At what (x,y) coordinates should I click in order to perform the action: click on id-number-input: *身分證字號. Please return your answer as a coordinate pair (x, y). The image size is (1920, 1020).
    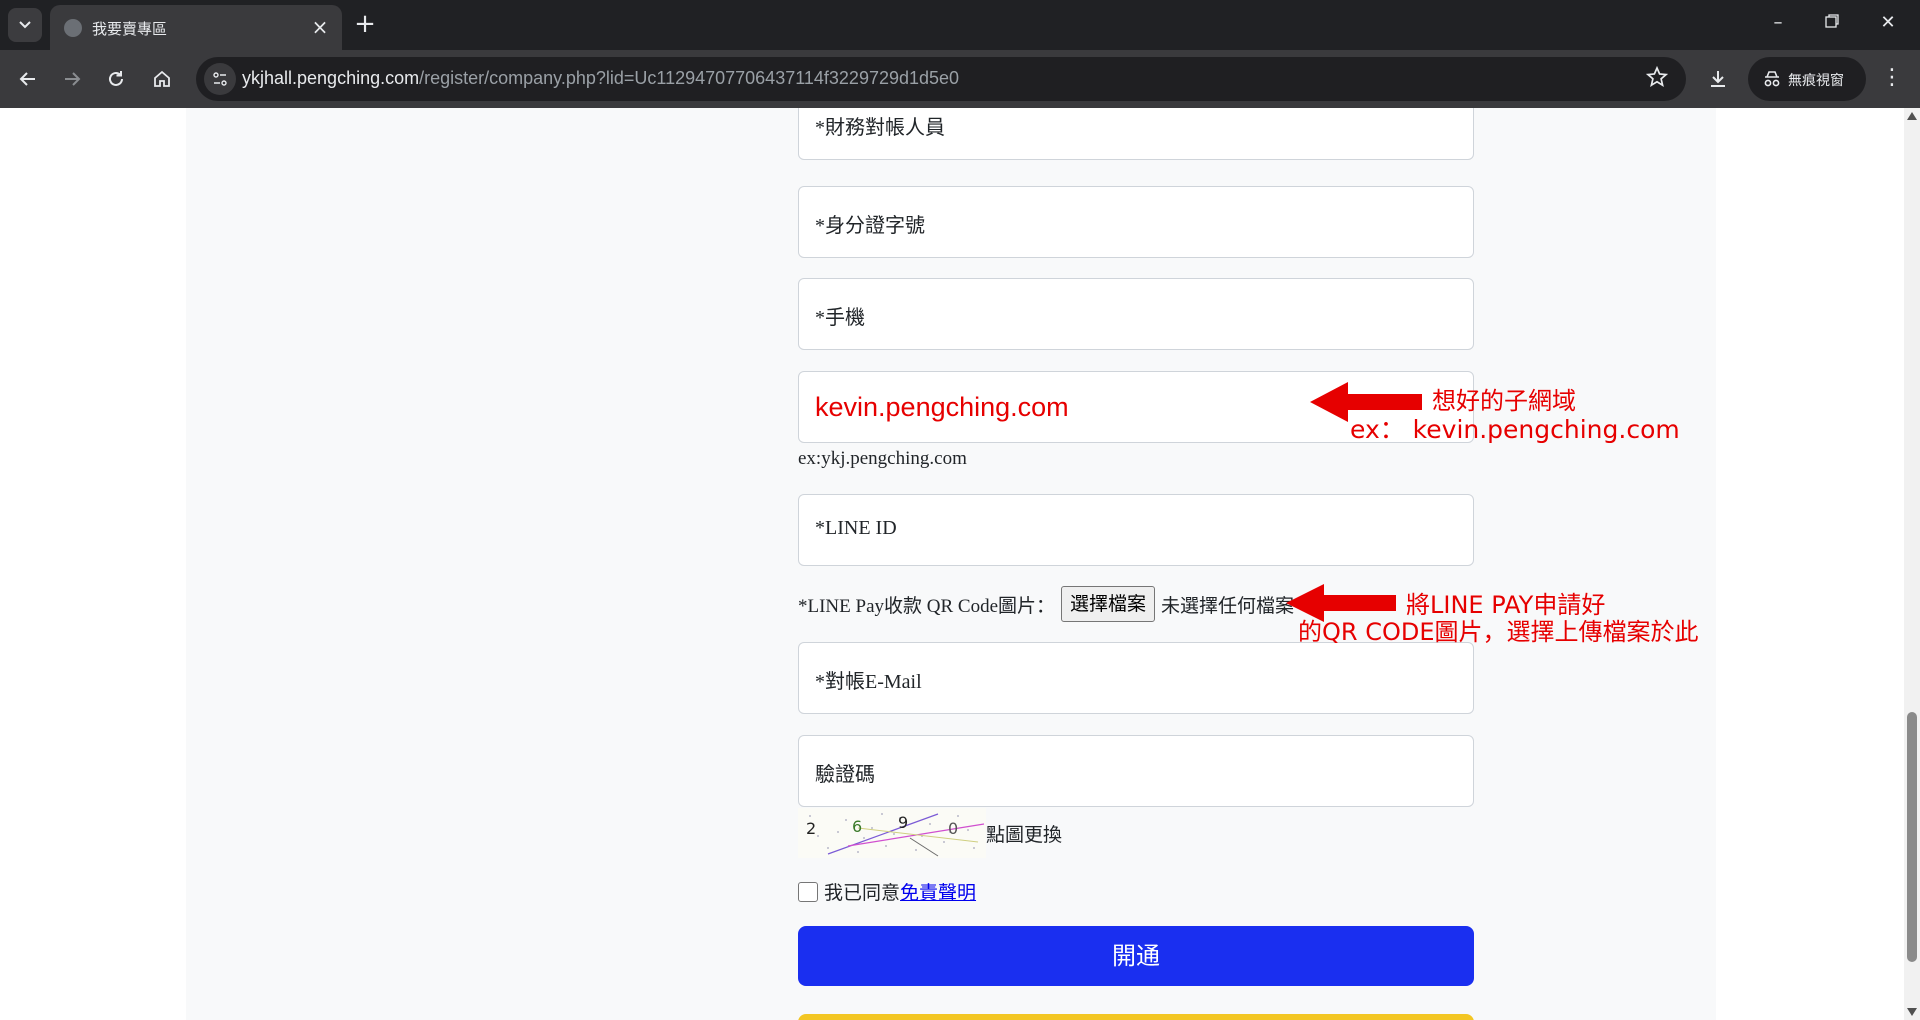
    Looking at the image, I should click on (1136, 222).